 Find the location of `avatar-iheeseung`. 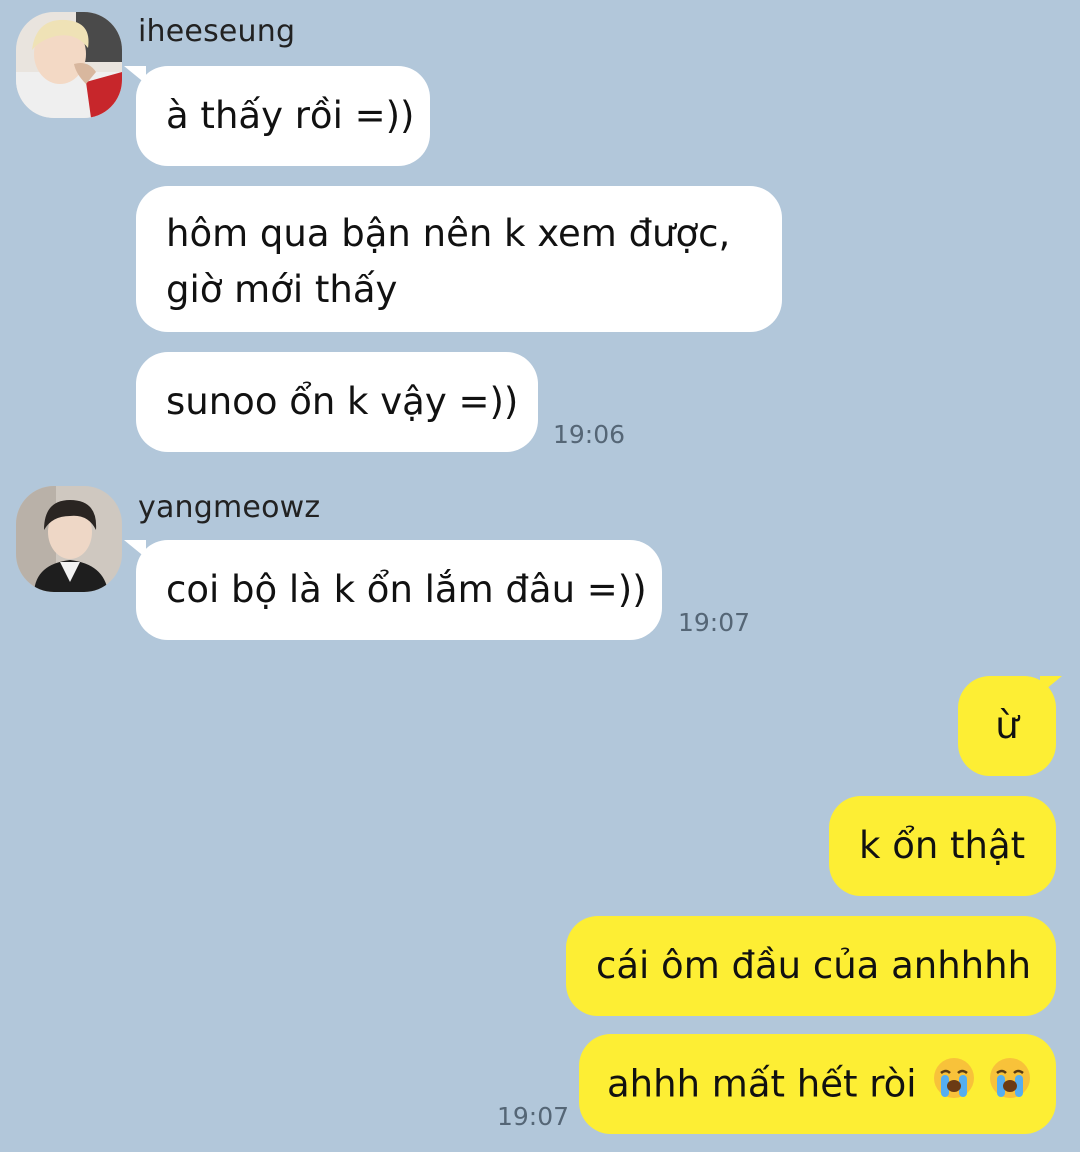

avatar-iheeseung is located at coordinates (69, 65).